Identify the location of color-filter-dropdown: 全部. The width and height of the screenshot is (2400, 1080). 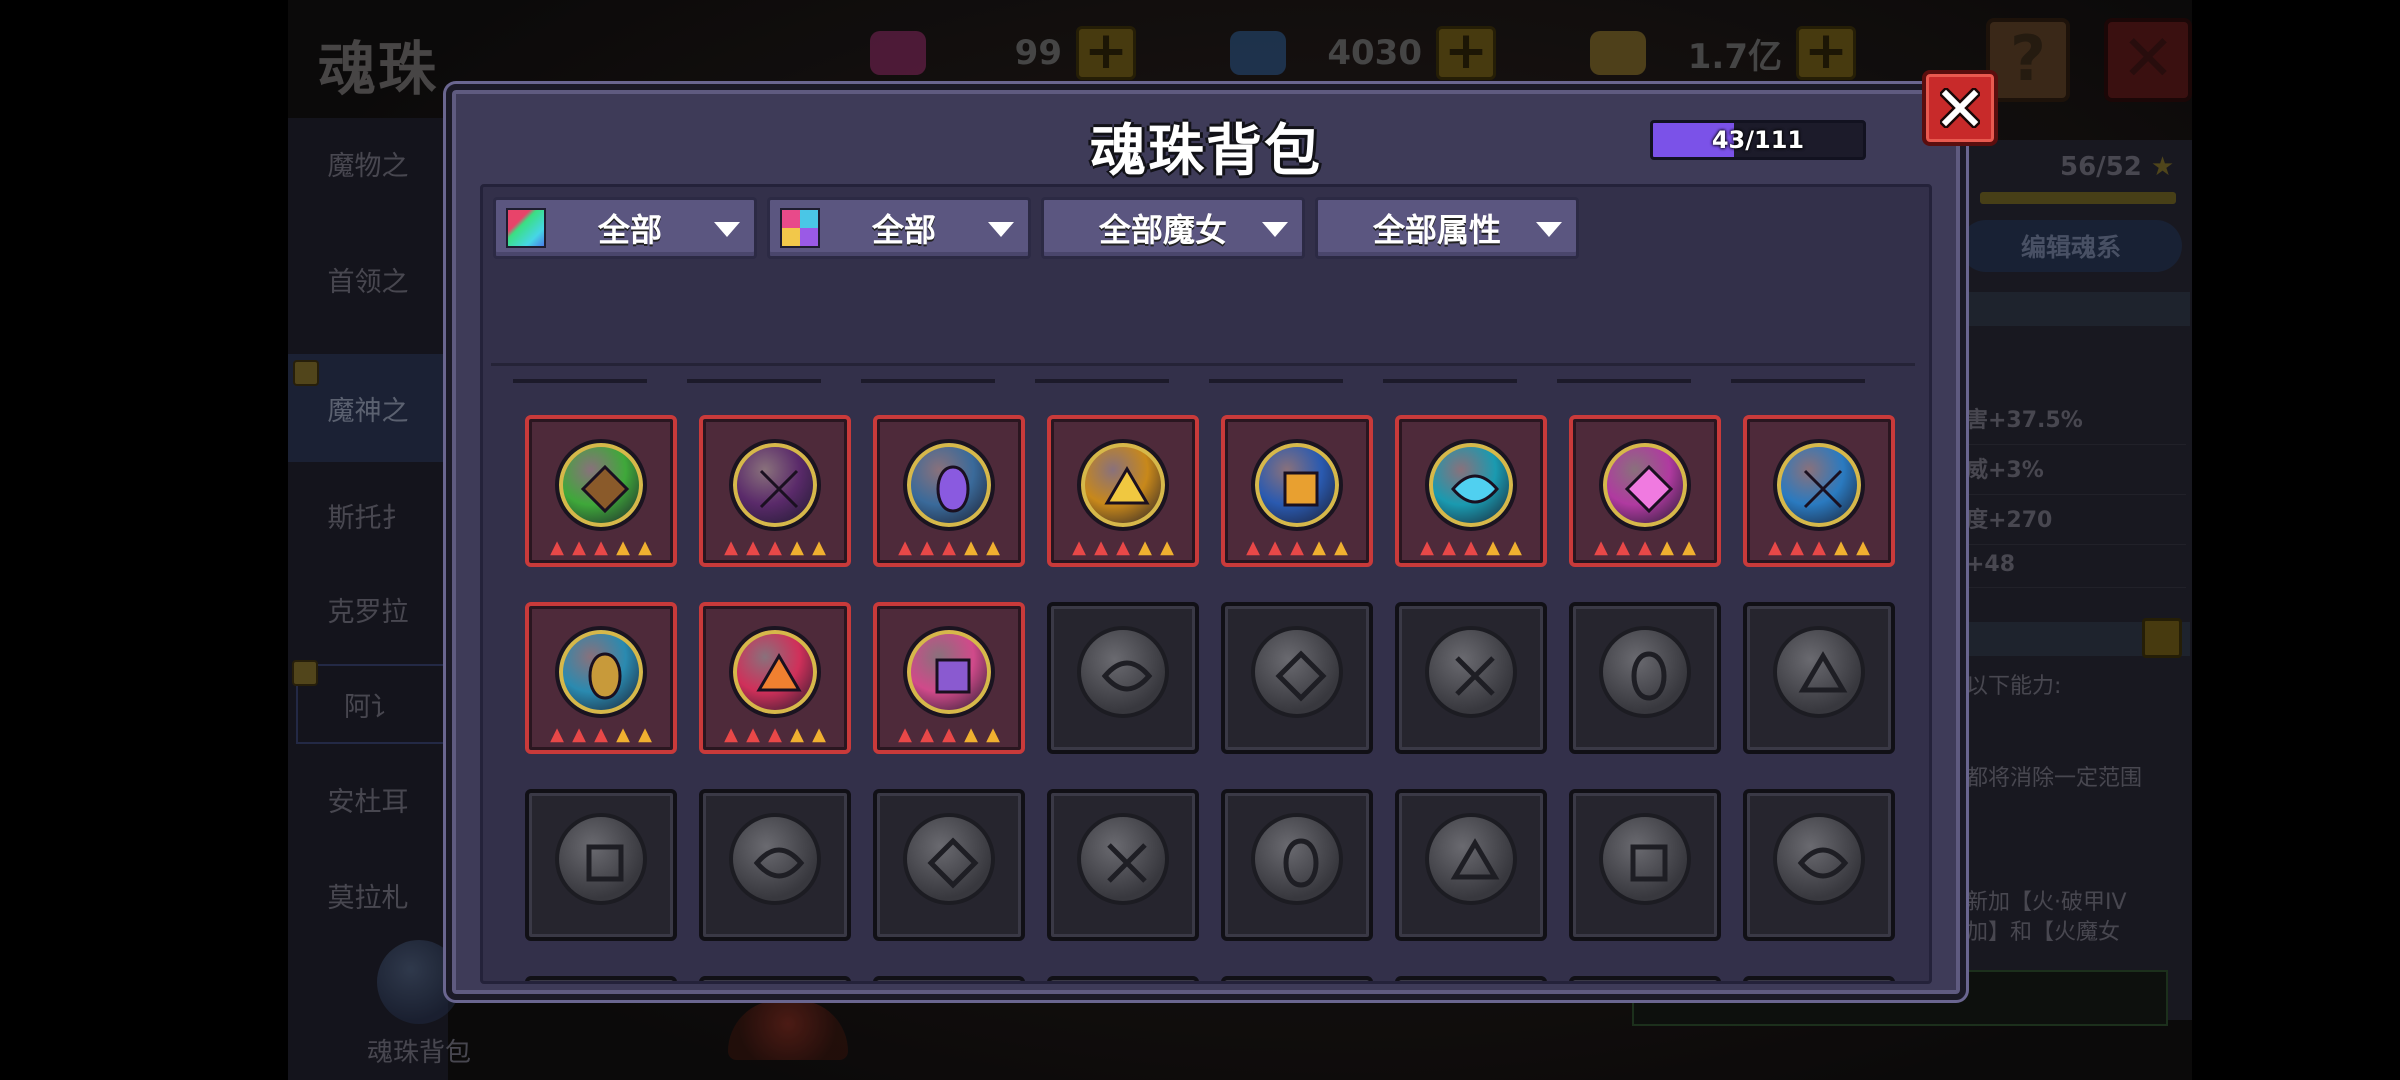
(899, 228).